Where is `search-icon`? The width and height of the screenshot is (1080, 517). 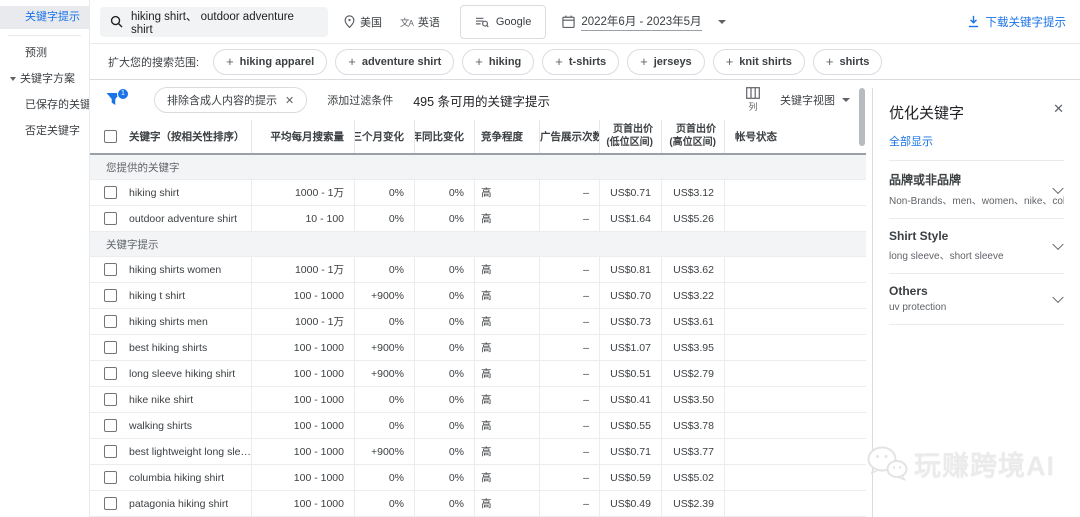 search-icon is located at coordinates (116, 21).